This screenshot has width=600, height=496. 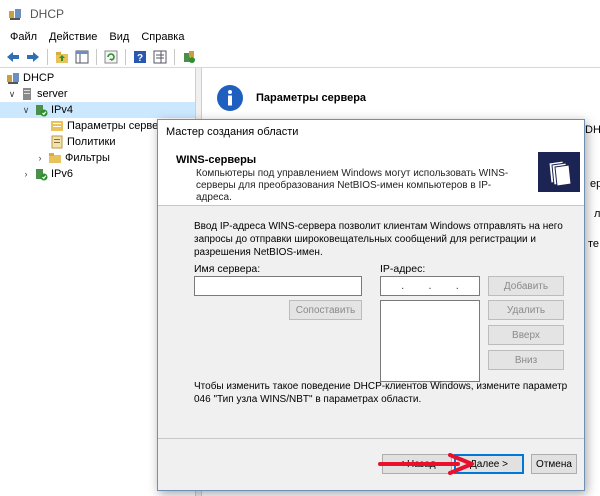 What do you see at coordinates (592, 130) in the screenshot?
I see `detail-text-fragment: DHC` at bounding box center [592, 130].